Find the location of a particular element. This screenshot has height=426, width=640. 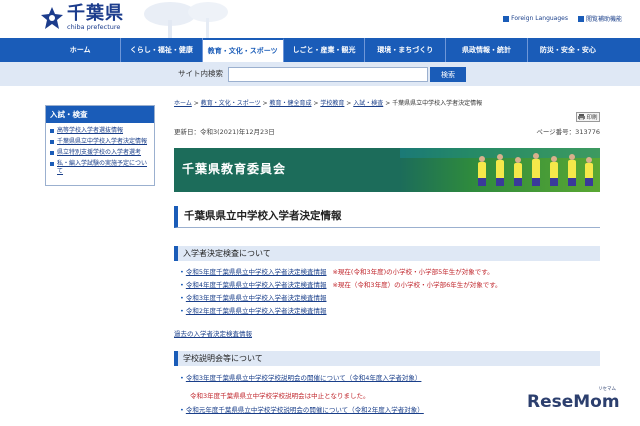

briefing-link-list: • 令和3年度千葉県県立中学校学校説明会の開催について（令和4年度入学者対象） is located at coordinates (390, 378).